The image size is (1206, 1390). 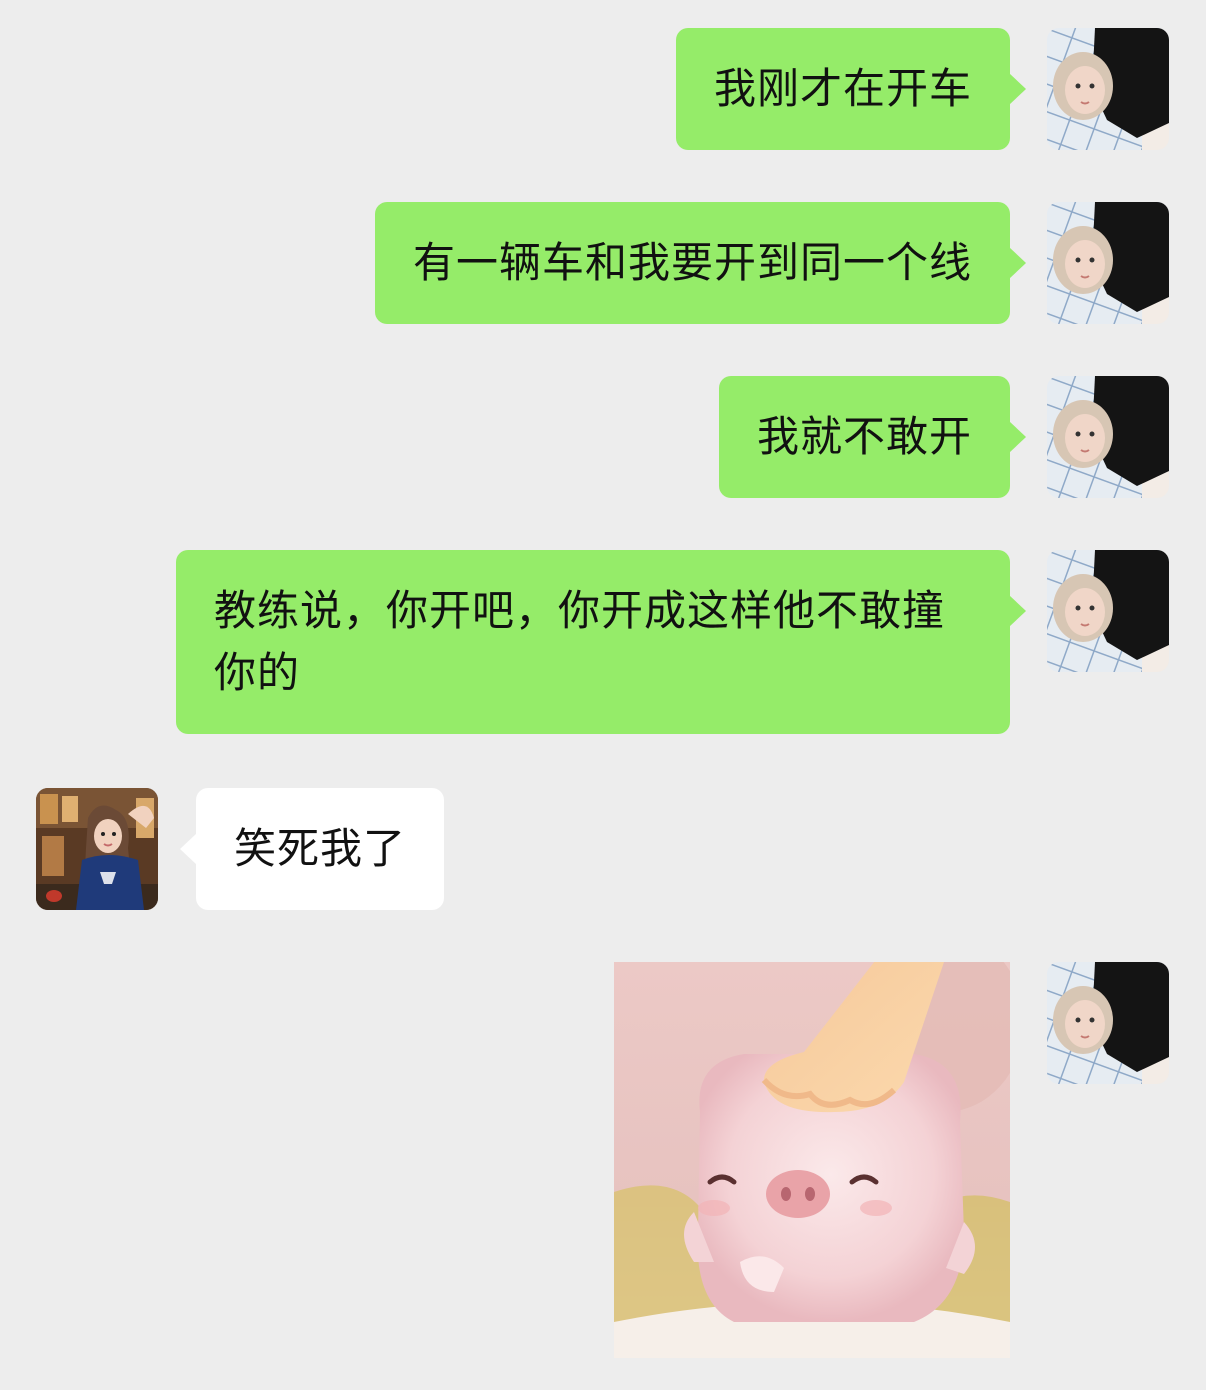 I want to click on pig-being-patted-sticker, so click(x=812, y=1160).